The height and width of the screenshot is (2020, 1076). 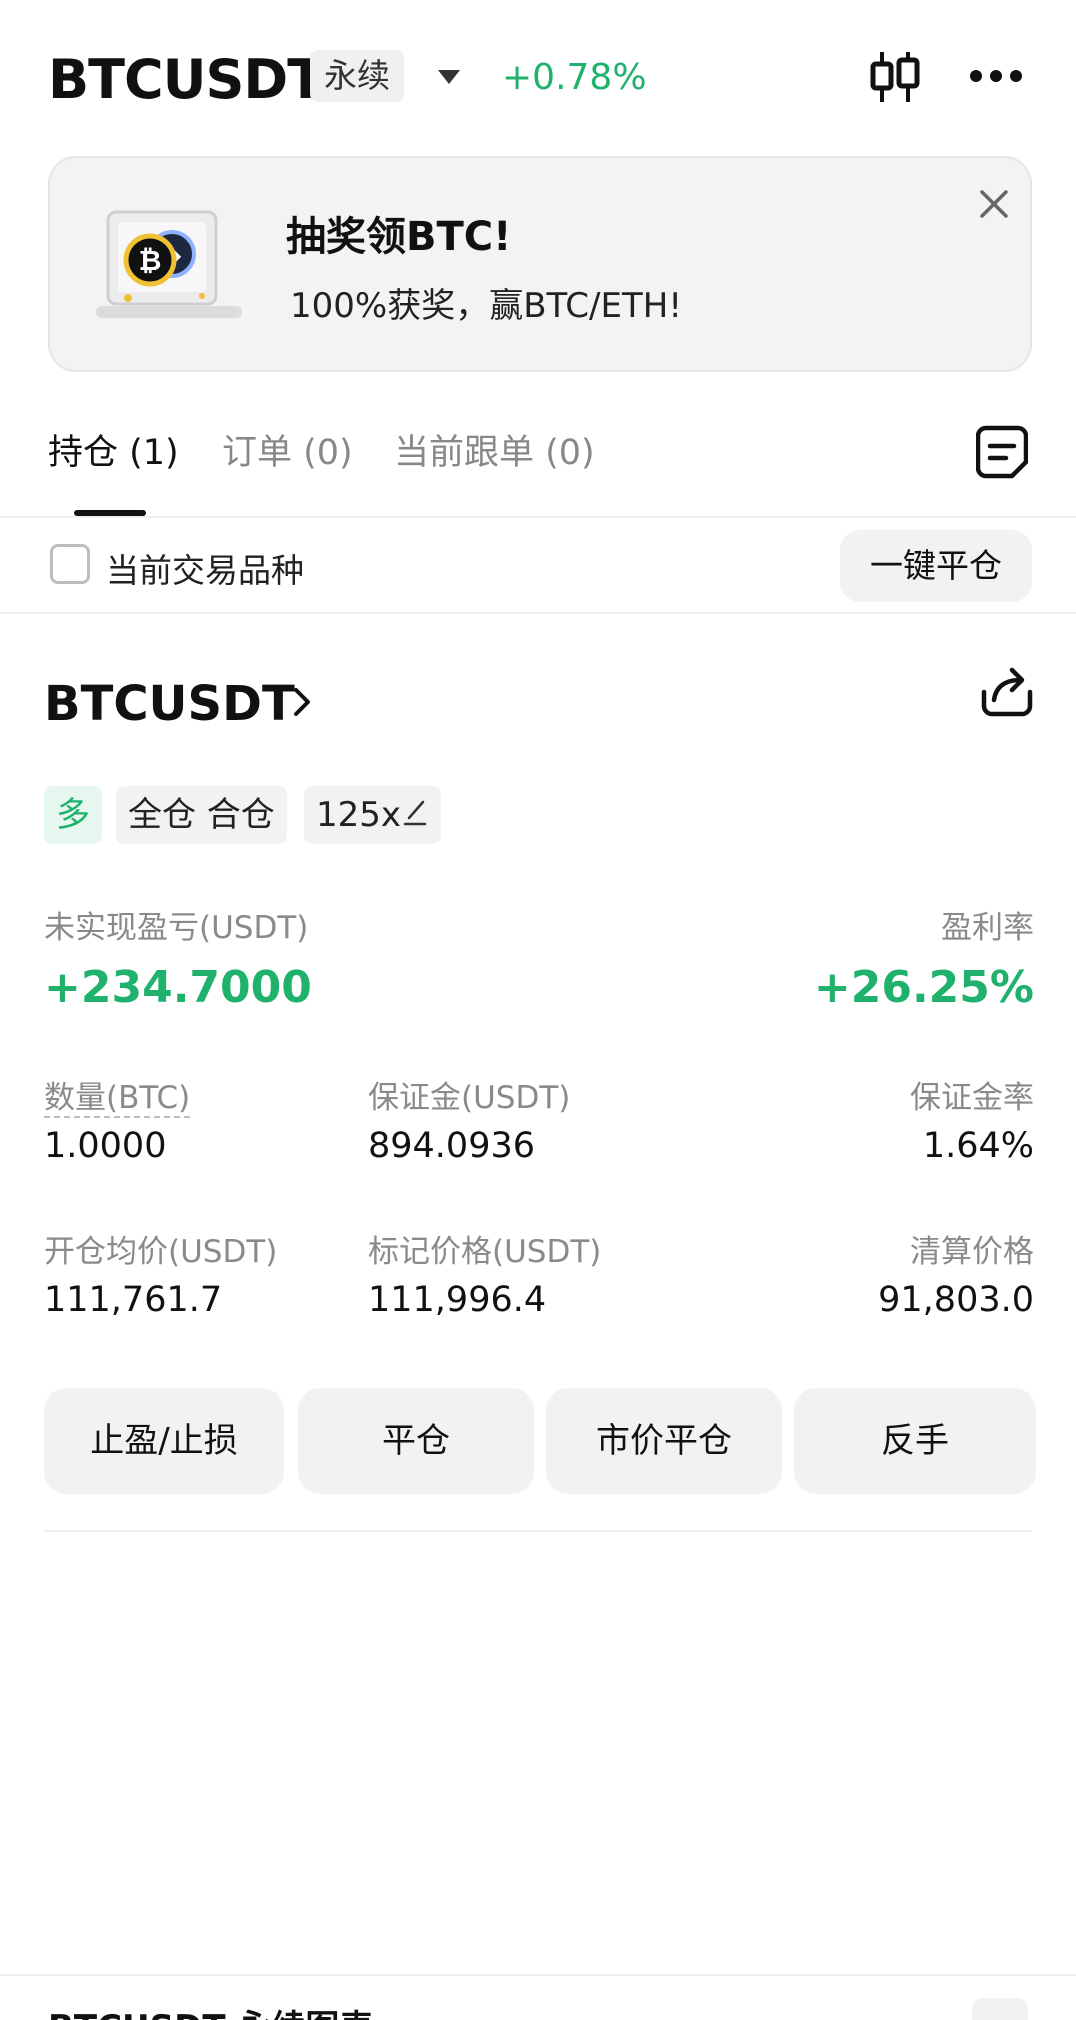 I want to click on share-icon, so click(x=1007, y=692).